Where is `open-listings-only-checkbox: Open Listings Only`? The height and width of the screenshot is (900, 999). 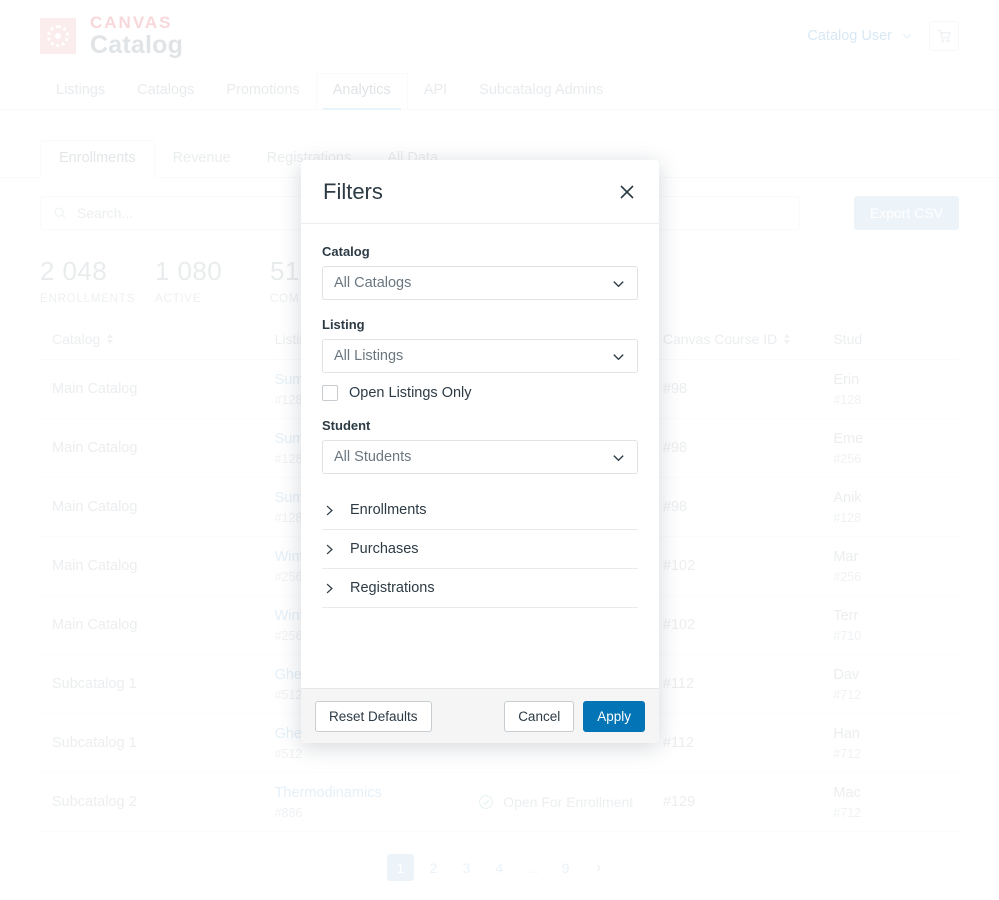
open-listings-only-checkbox: Open Listings Only is located at coordinates (480, 393).